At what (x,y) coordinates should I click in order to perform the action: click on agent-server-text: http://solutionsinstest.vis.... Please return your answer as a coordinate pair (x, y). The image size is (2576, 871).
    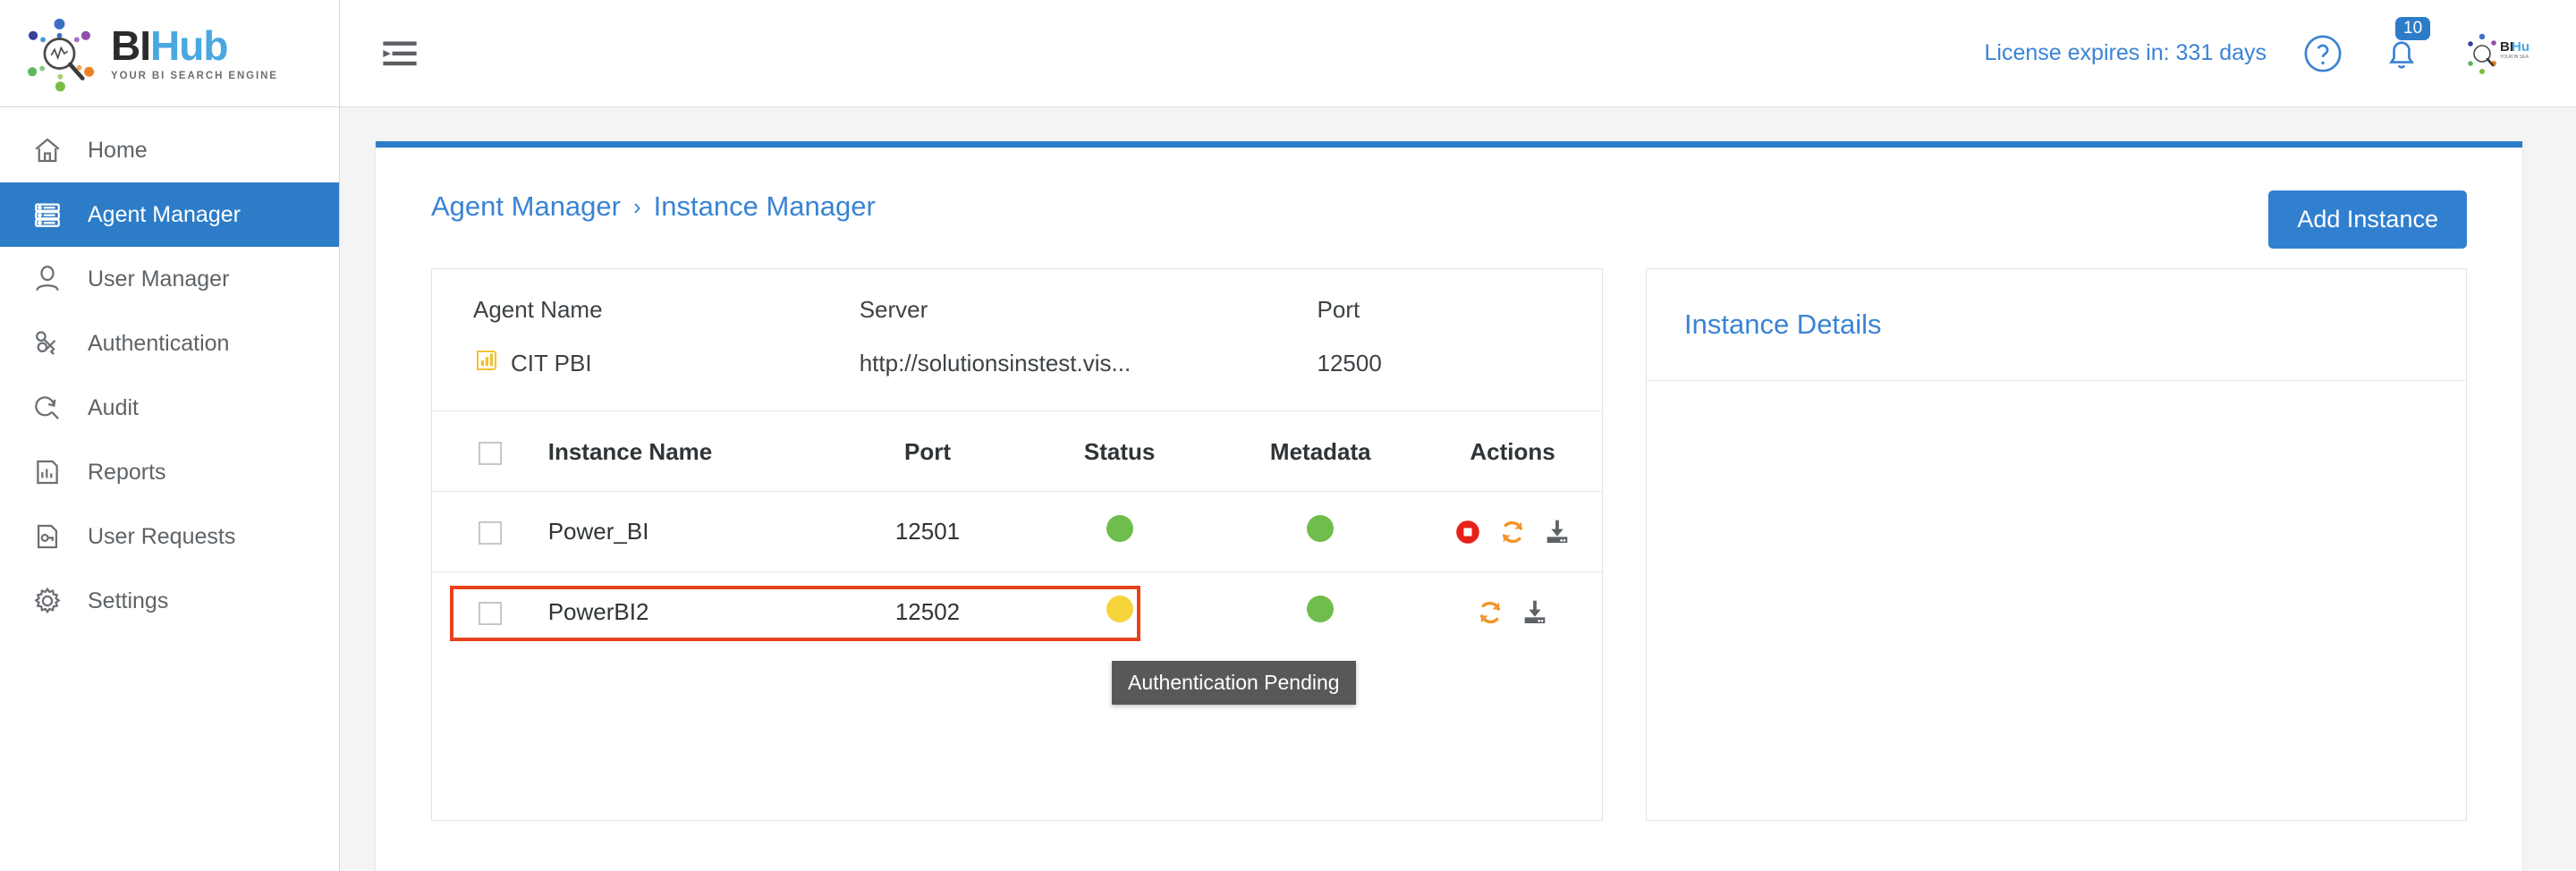
    Looking at the image, I should click on (995, 363).